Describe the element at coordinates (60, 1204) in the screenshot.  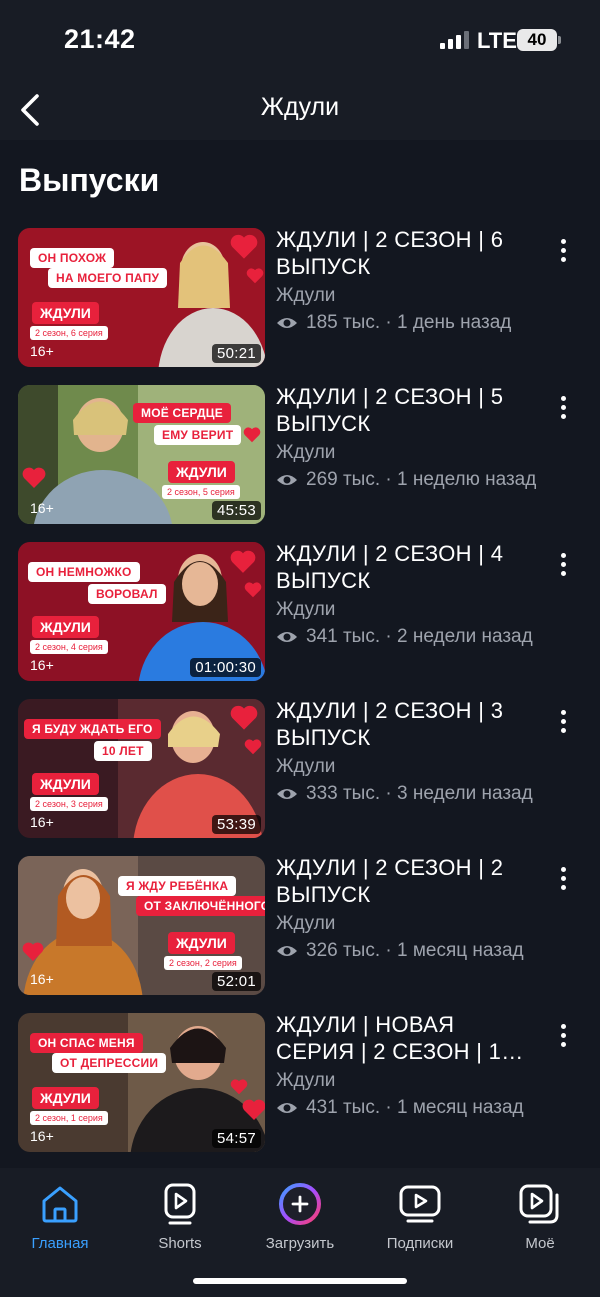
I see `home-icon` at that location.